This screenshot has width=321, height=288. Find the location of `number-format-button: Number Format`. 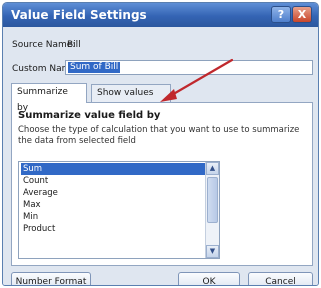

number-format-button: Number Format is located at coordinates (51, 278).